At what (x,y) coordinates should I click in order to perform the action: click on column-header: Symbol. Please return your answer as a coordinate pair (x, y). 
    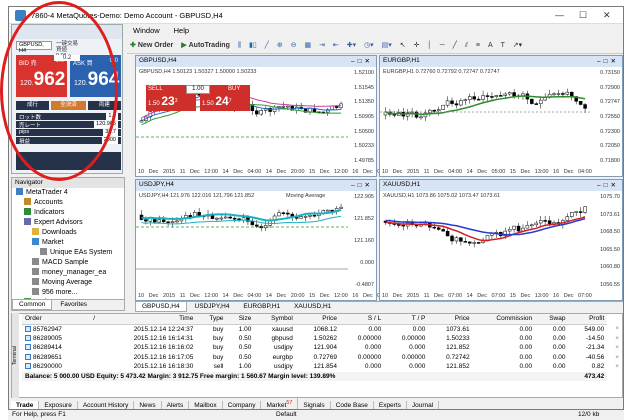
    Looking at the image, I should click on (275, 319).